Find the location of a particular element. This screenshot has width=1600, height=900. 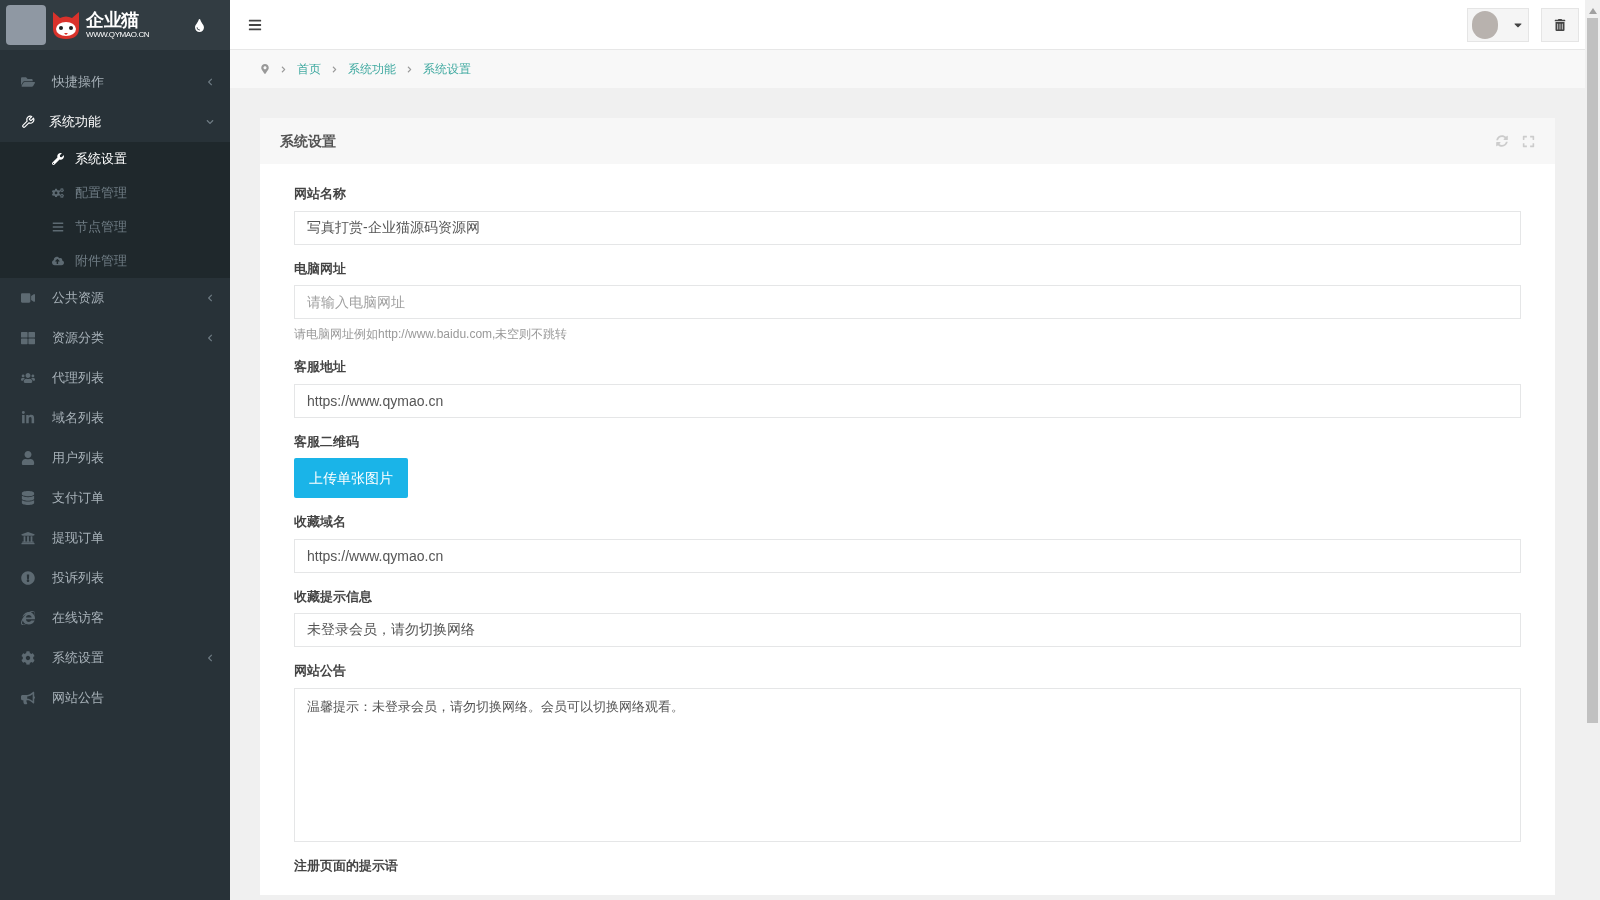

trash-icon is located at coordinates (1560, 24).